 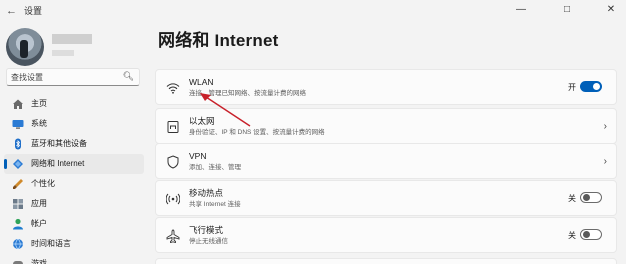 What do you see at coordinates (386, 87) in the screenshot?
I see `settings-card-wlan: WLAN 连接、管理已知网络、按流量计费的网络 开` at bounding box center [386, 87].